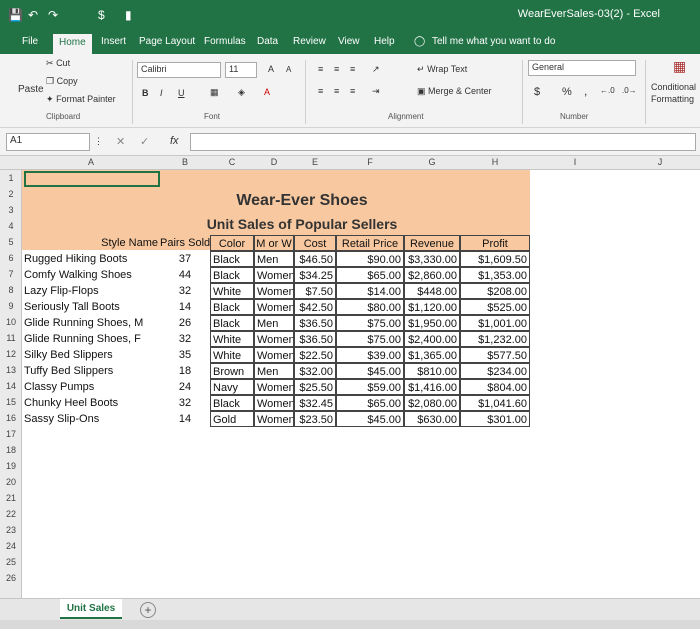  I want to click on align-left-icon: ≡, so click(320, 91).